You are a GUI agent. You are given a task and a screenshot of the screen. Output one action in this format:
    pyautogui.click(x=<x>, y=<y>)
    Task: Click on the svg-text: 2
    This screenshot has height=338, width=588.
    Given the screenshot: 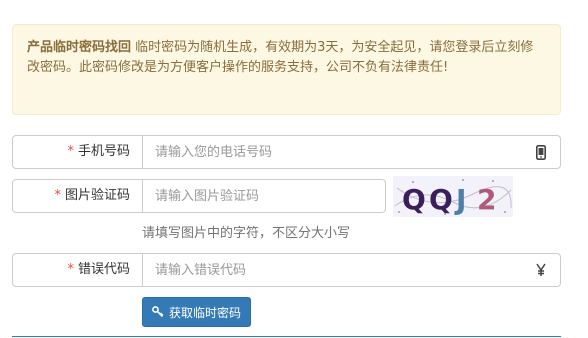 What is the action you would take?
    pyautogui.click(x=486, y=199)
    